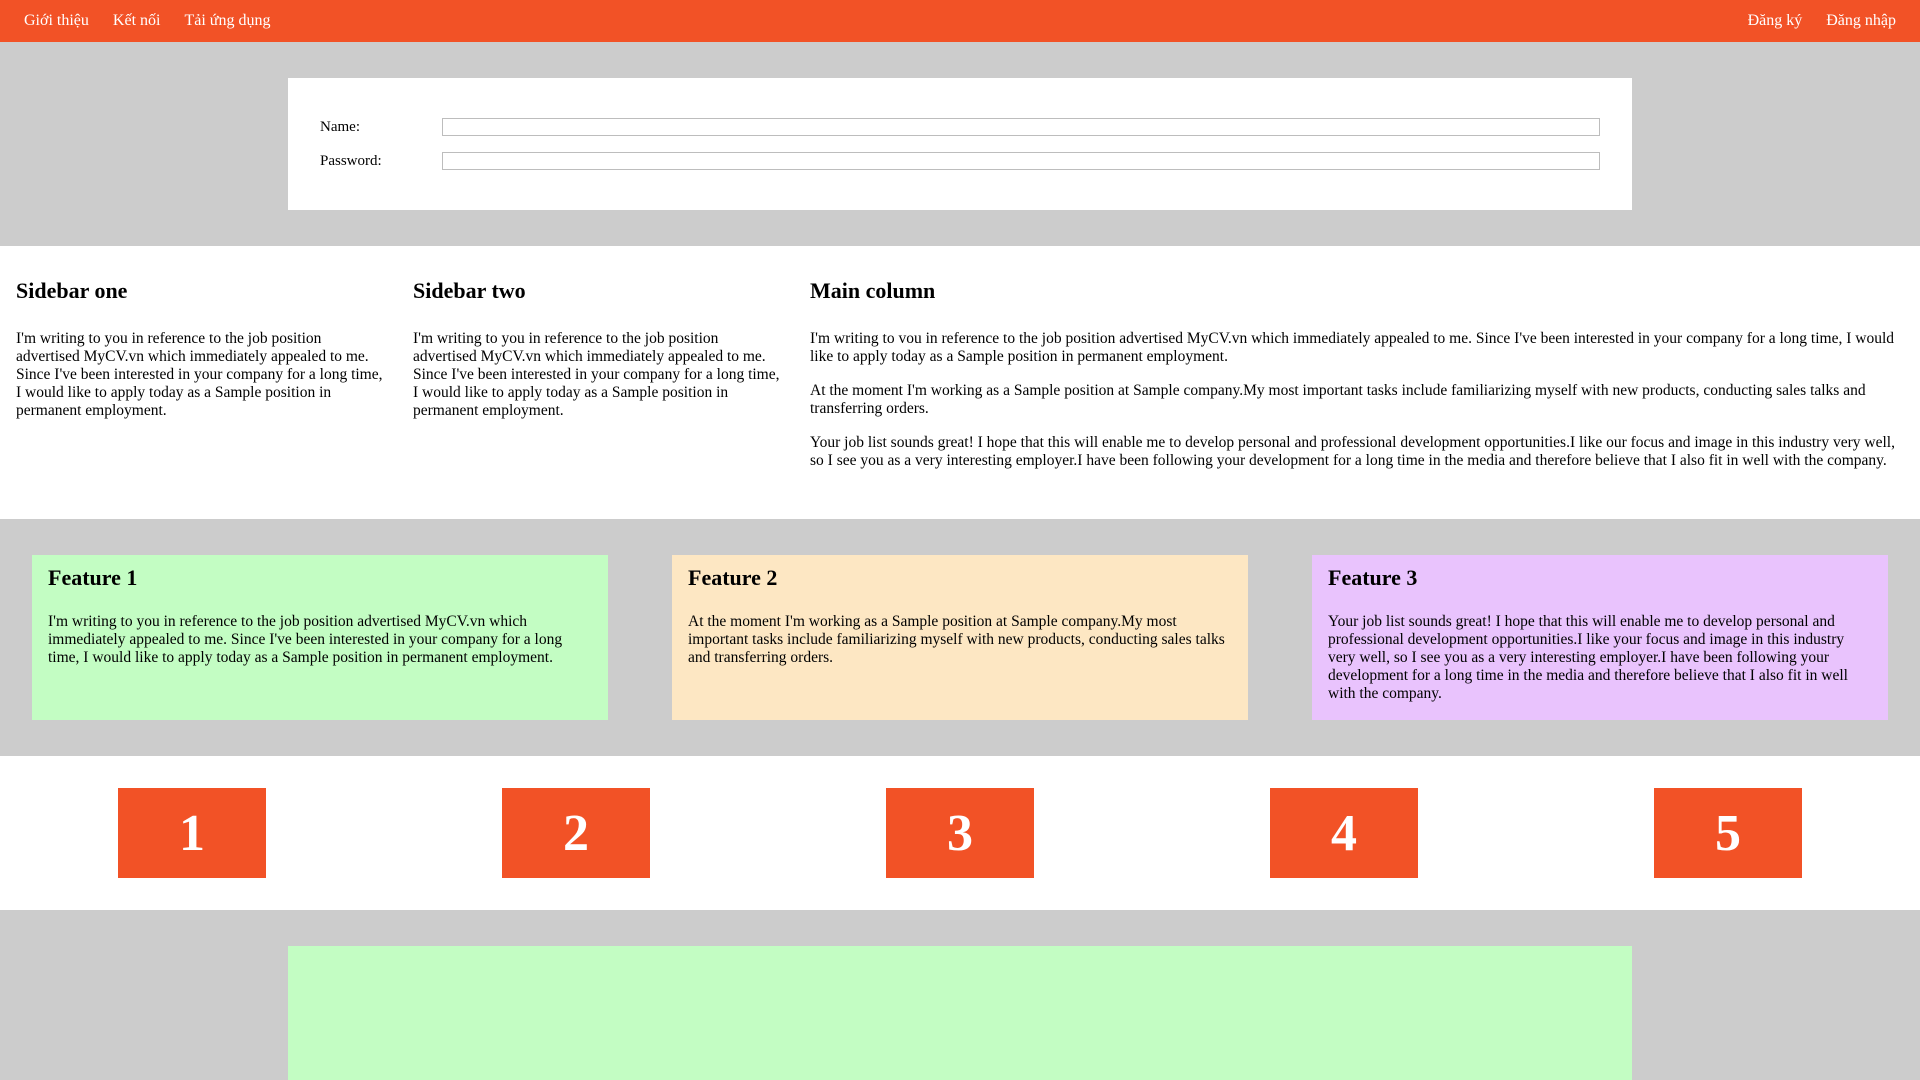  I want to click on number-box-1: 1, so click(192, 833).